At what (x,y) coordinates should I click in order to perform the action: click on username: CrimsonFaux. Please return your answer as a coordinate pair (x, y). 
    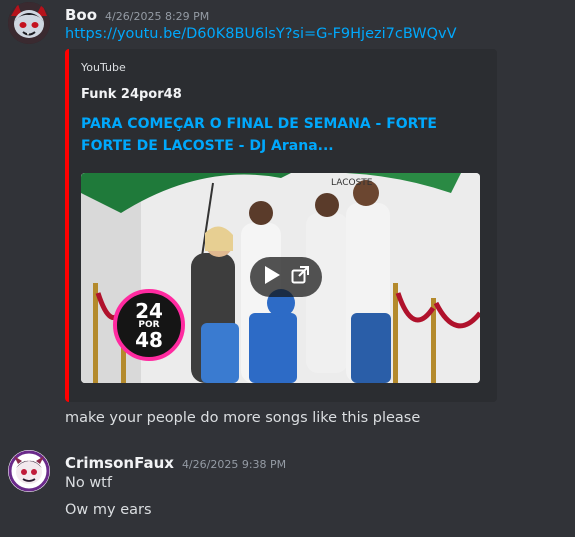
    Looking at the image, I should click on (119, 463).